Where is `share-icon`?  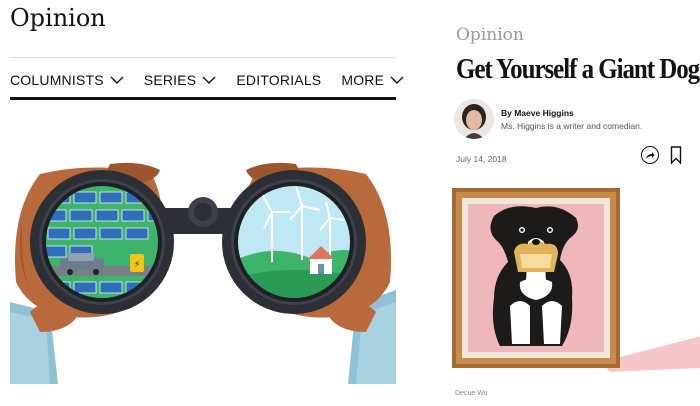 share-icon is located at coordinates (650, 155).